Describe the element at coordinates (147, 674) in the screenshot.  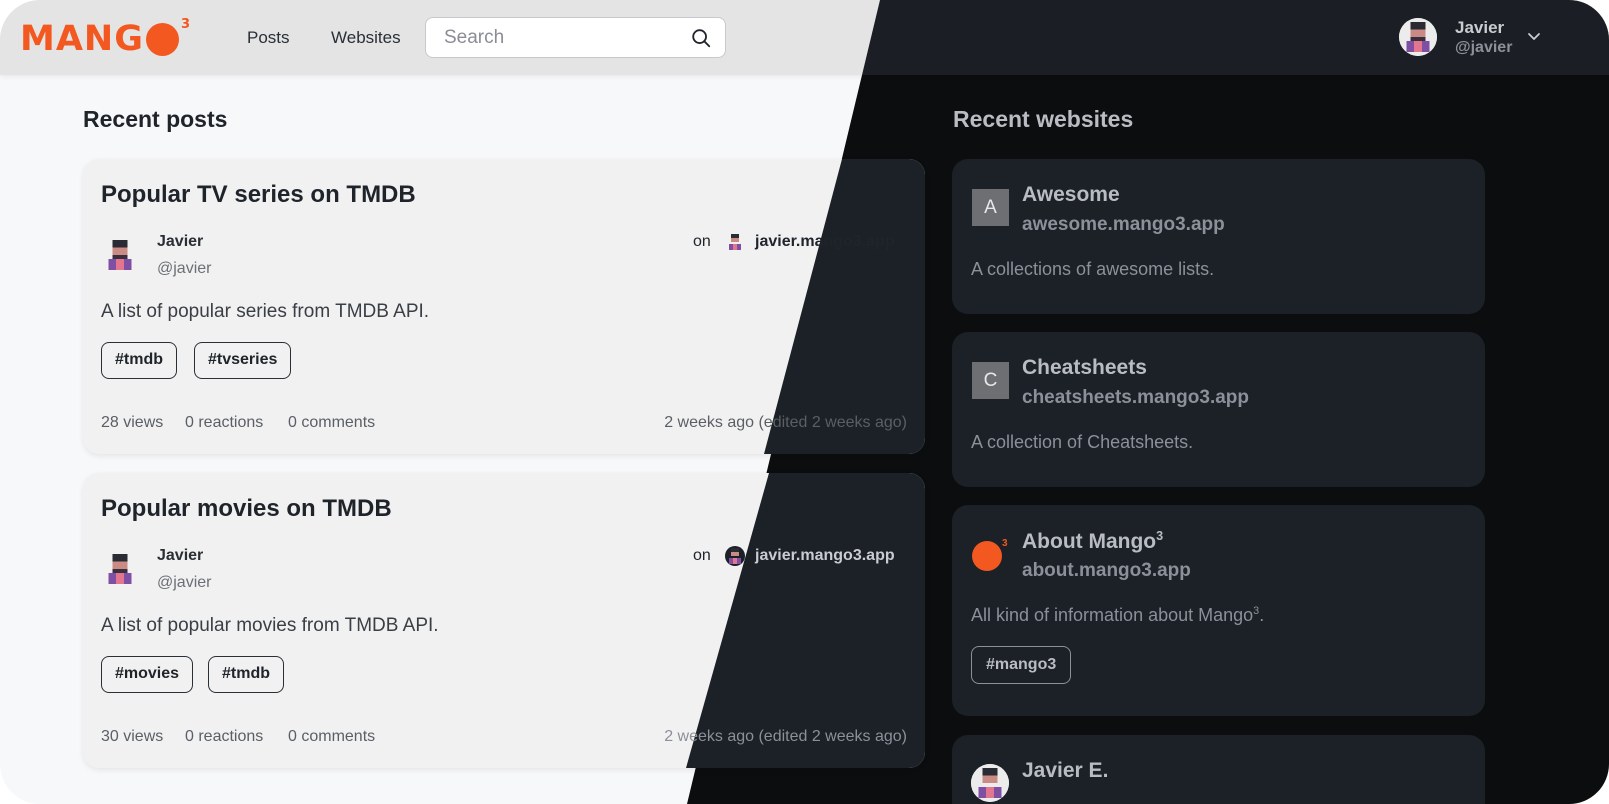
I see `post-tag: #movies` at that location.